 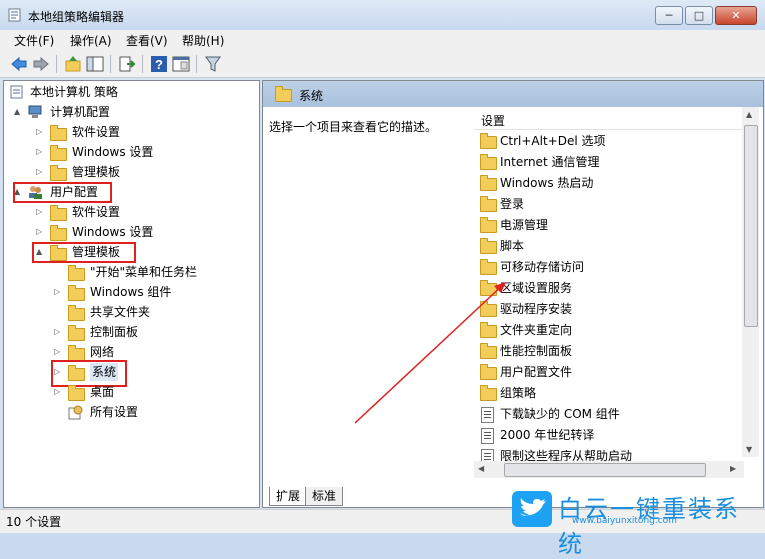 I want to click on watermark-url: www.baiyunxitong.com, so click(x=624, y=521).